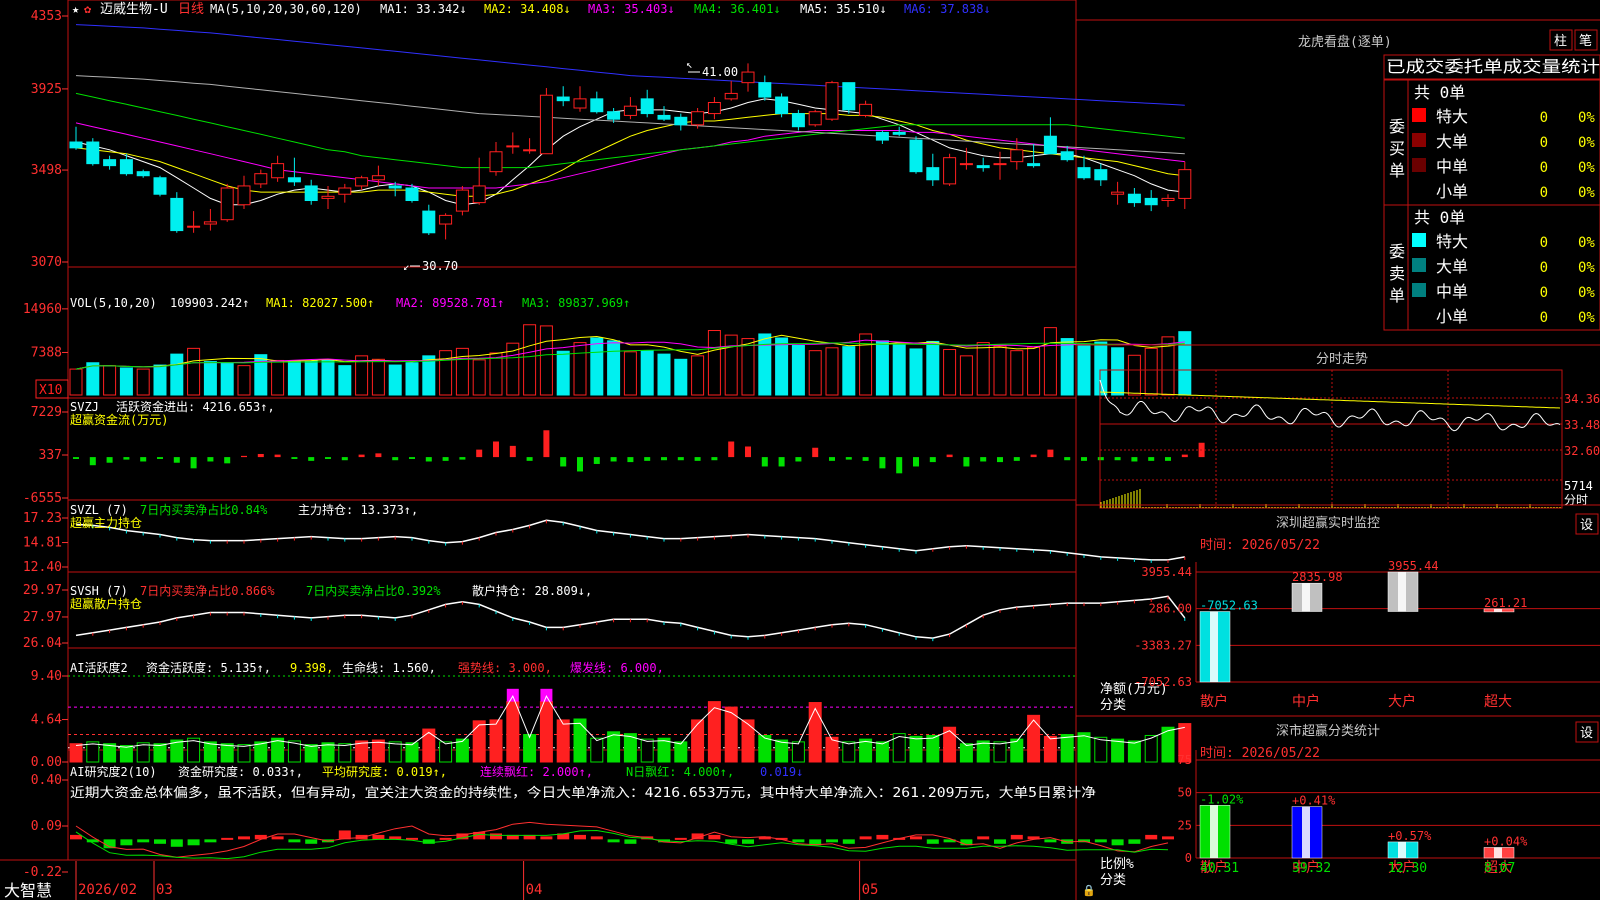 Image resolution: width=1600 pixels, height=900 pixels. Describe the element at coordinates (630, 360) in the screenshot. I see `volume-bars` at that location.